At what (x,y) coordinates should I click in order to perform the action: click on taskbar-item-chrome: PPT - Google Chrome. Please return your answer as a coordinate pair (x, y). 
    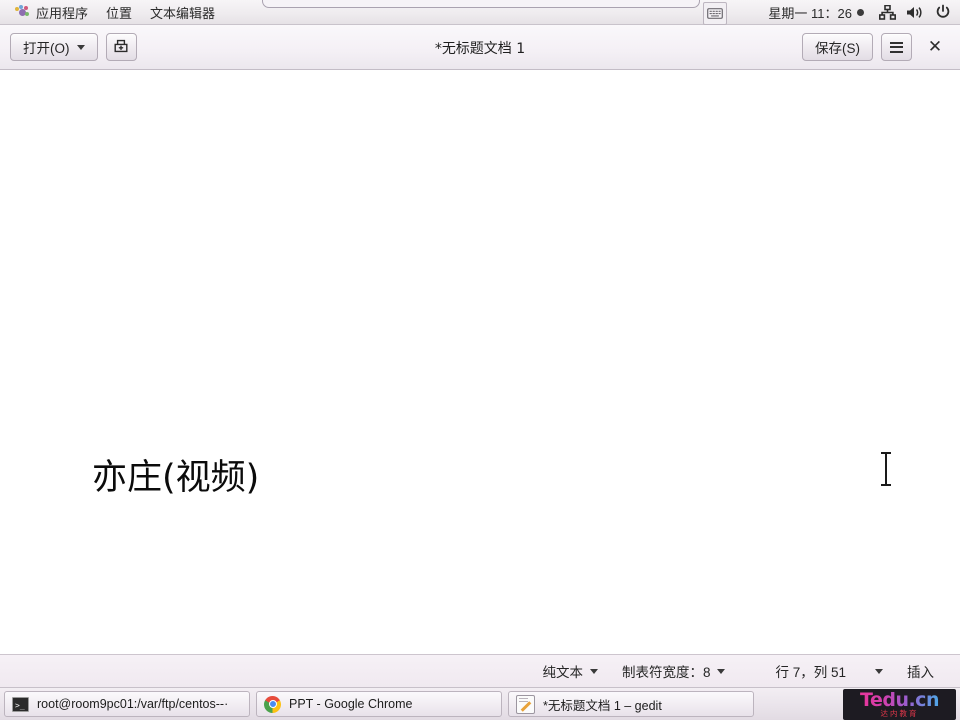
    Looking at the image, I should click on (379, 704).